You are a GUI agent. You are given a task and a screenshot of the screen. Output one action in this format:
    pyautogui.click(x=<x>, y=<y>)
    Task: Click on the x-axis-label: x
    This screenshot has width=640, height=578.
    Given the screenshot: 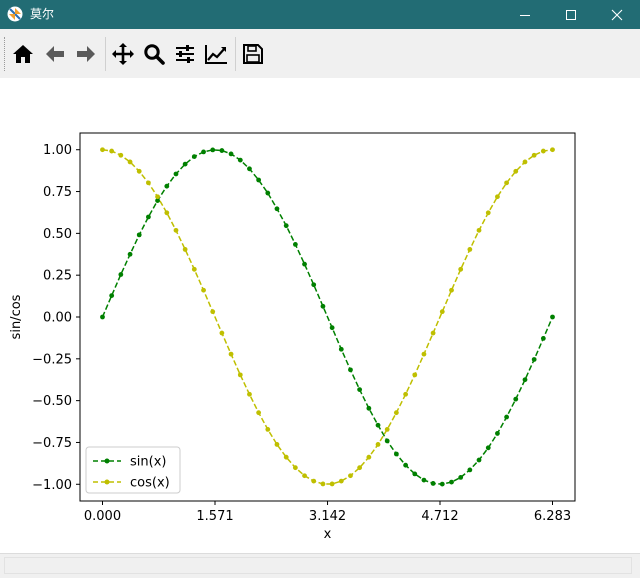 What is the action you would take?
    pyautogui.click(x=328, y=534)
    